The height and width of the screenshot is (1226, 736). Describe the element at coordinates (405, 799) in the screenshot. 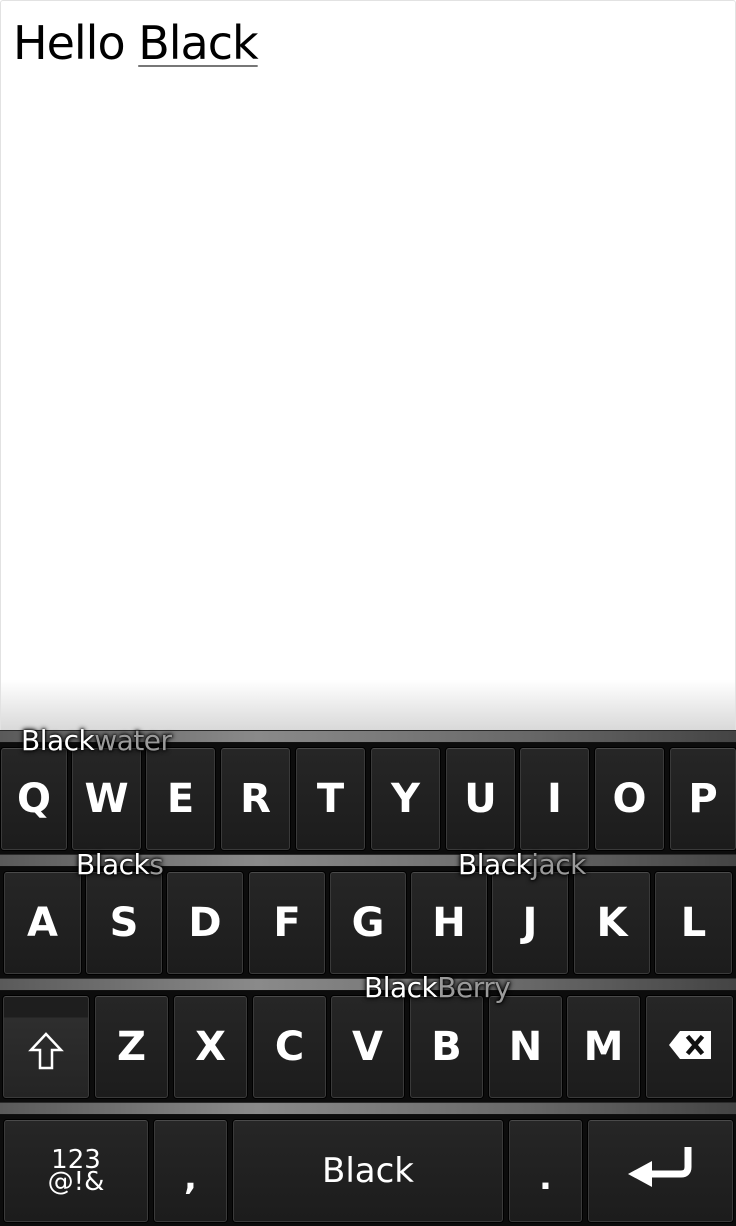

I see `key-y: Y` at that location.